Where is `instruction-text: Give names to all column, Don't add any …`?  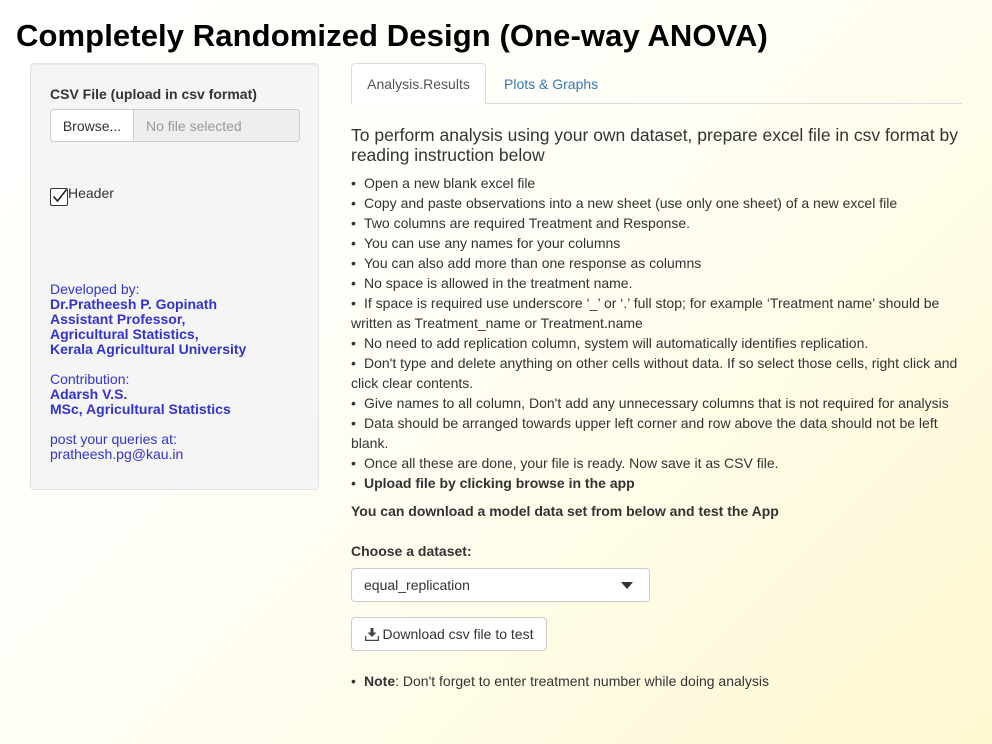 instruction-text: Give names to all column, Don't add any … is located at coordinates (656, 403).